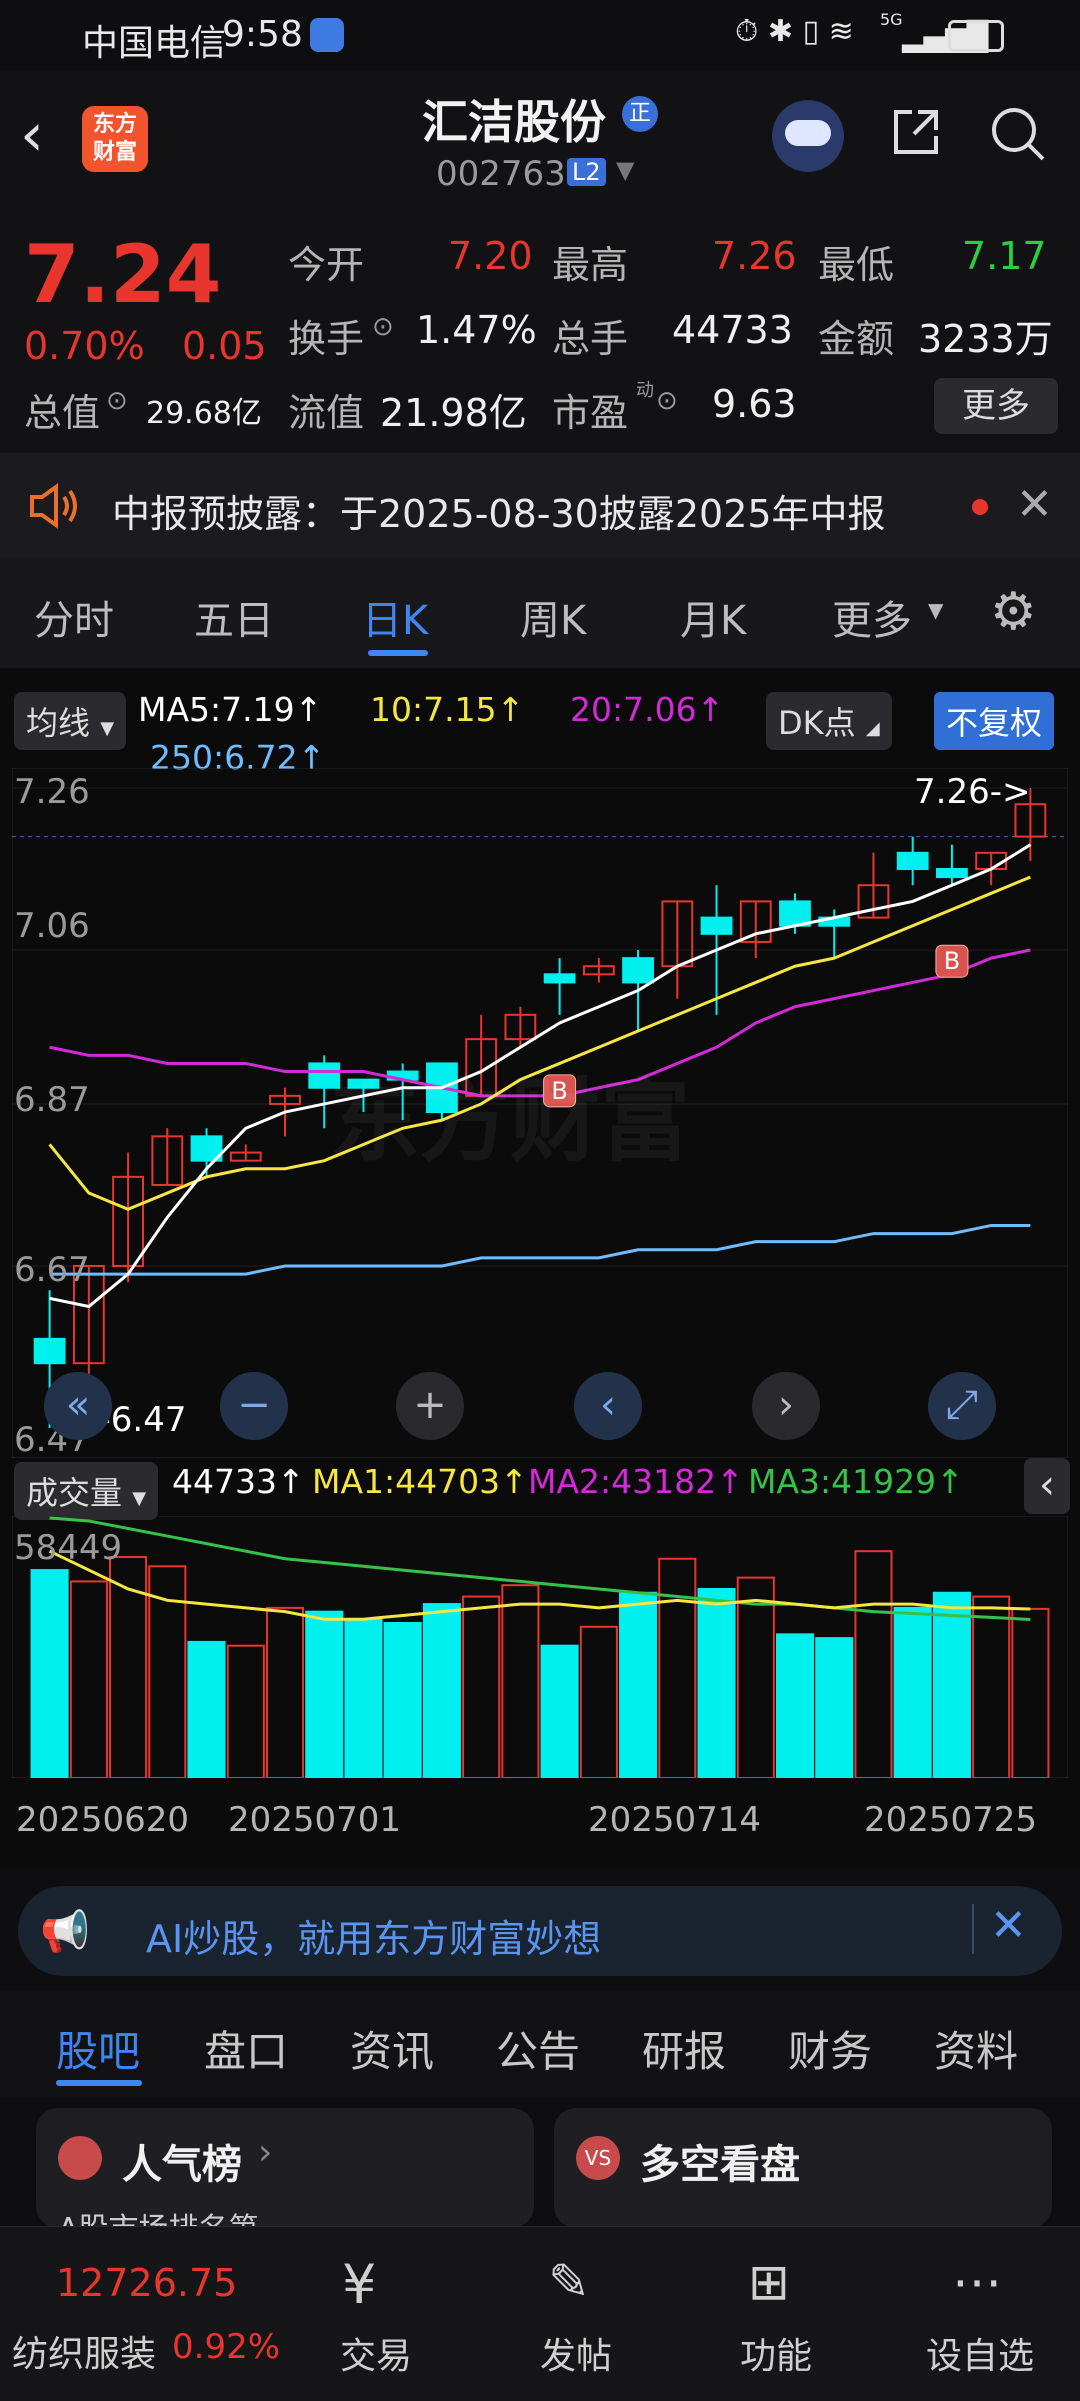 The width and height of the screenshot is (1080, 2401). I want to click on volume-chart, so click(540, 1647).